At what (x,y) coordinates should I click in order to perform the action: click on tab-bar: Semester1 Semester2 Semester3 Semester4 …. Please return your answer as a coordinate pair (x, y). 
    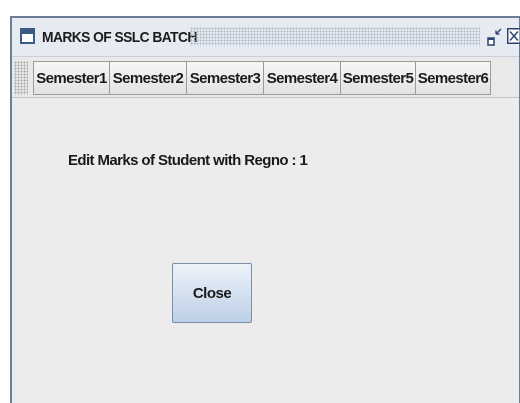
    Looking at the image, I should click on (265, 77).